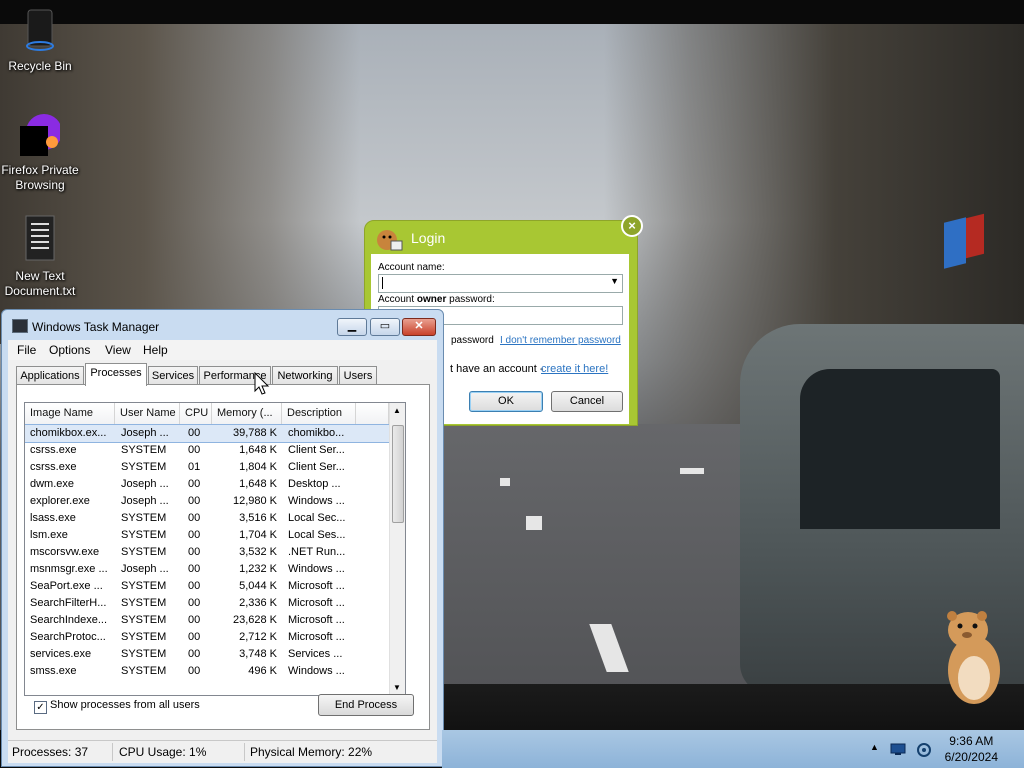  Describe the element at coordinates (52, 484) in the screenshot. I see `cell-image-name: dwm.exe` at that location.